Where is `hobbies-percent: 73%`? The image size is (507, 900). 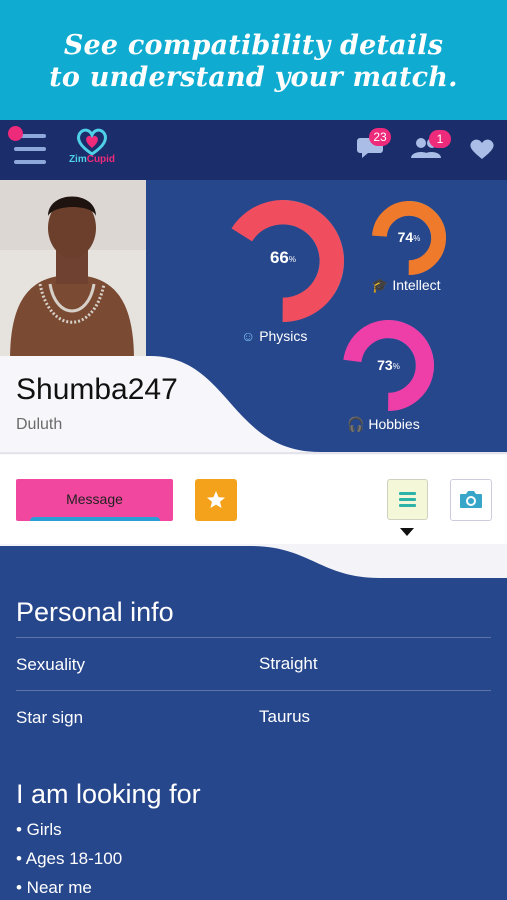
hobbies-percent: 73% is located at coordinates (388, 365).